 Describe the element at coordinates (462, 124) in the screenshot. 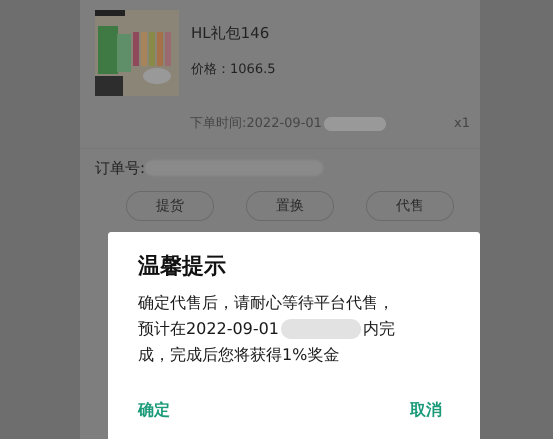

I see `quantity: x1` at that location.